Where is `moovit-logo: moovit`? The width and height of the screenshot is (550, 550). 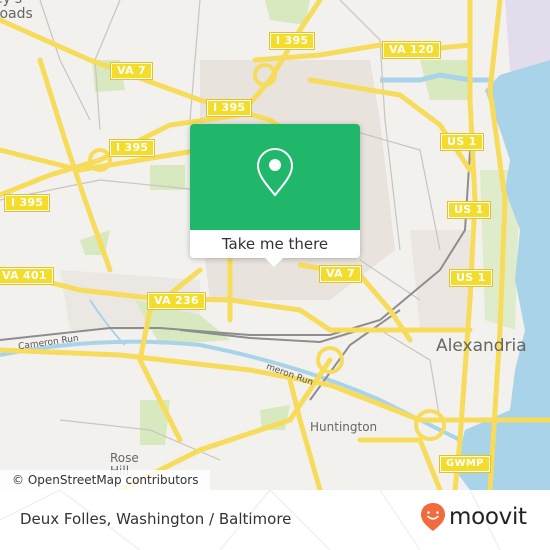 moovit-logo: moovit is located at coordinates (473, 517).